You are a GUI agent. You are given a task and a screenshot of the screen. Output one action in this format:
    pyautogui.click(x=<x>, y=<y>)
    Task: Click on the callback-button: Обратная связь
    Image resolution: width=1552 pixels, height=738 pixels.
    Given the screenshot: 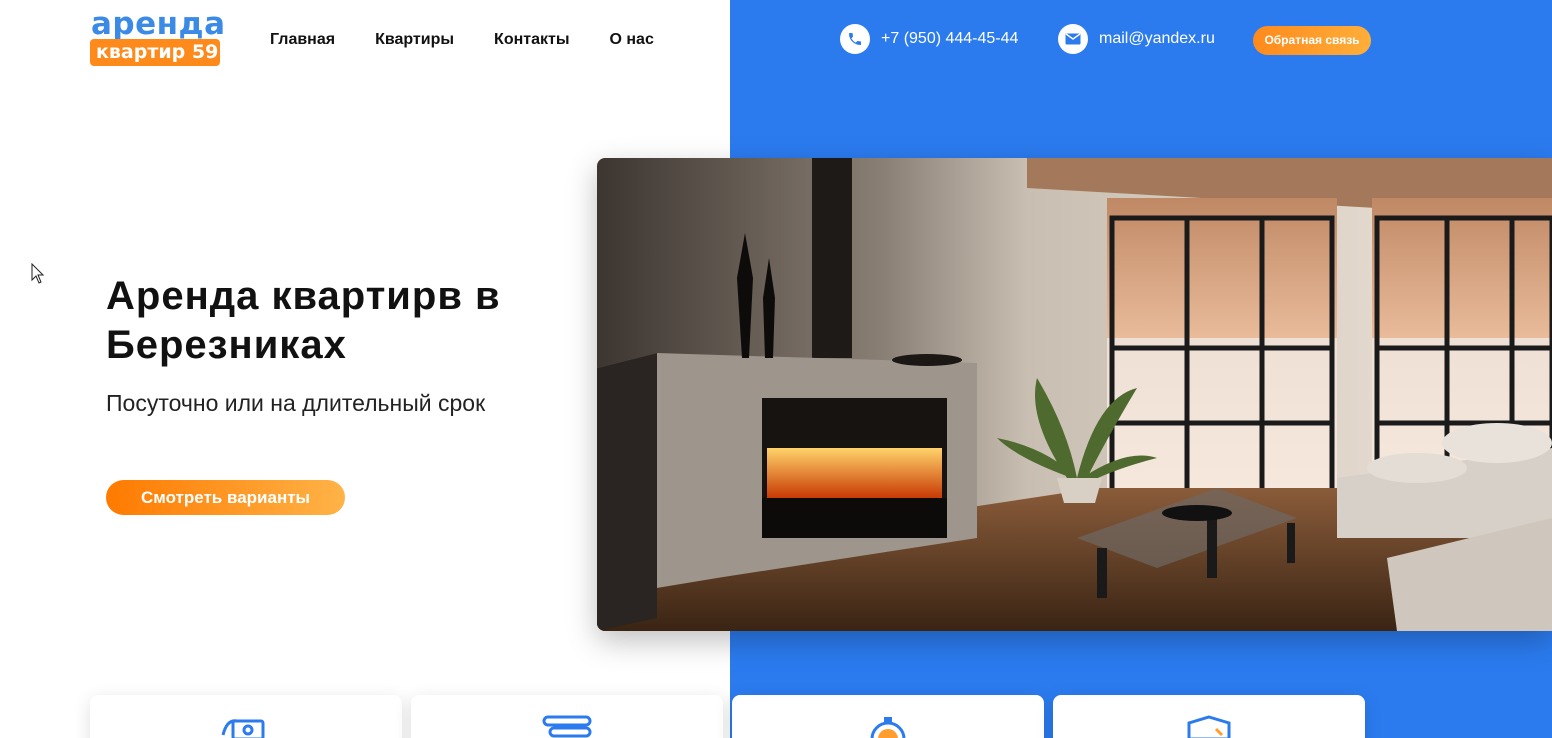 What is the action you would take?
    pyautogui.click(x=1312, y=40)
    